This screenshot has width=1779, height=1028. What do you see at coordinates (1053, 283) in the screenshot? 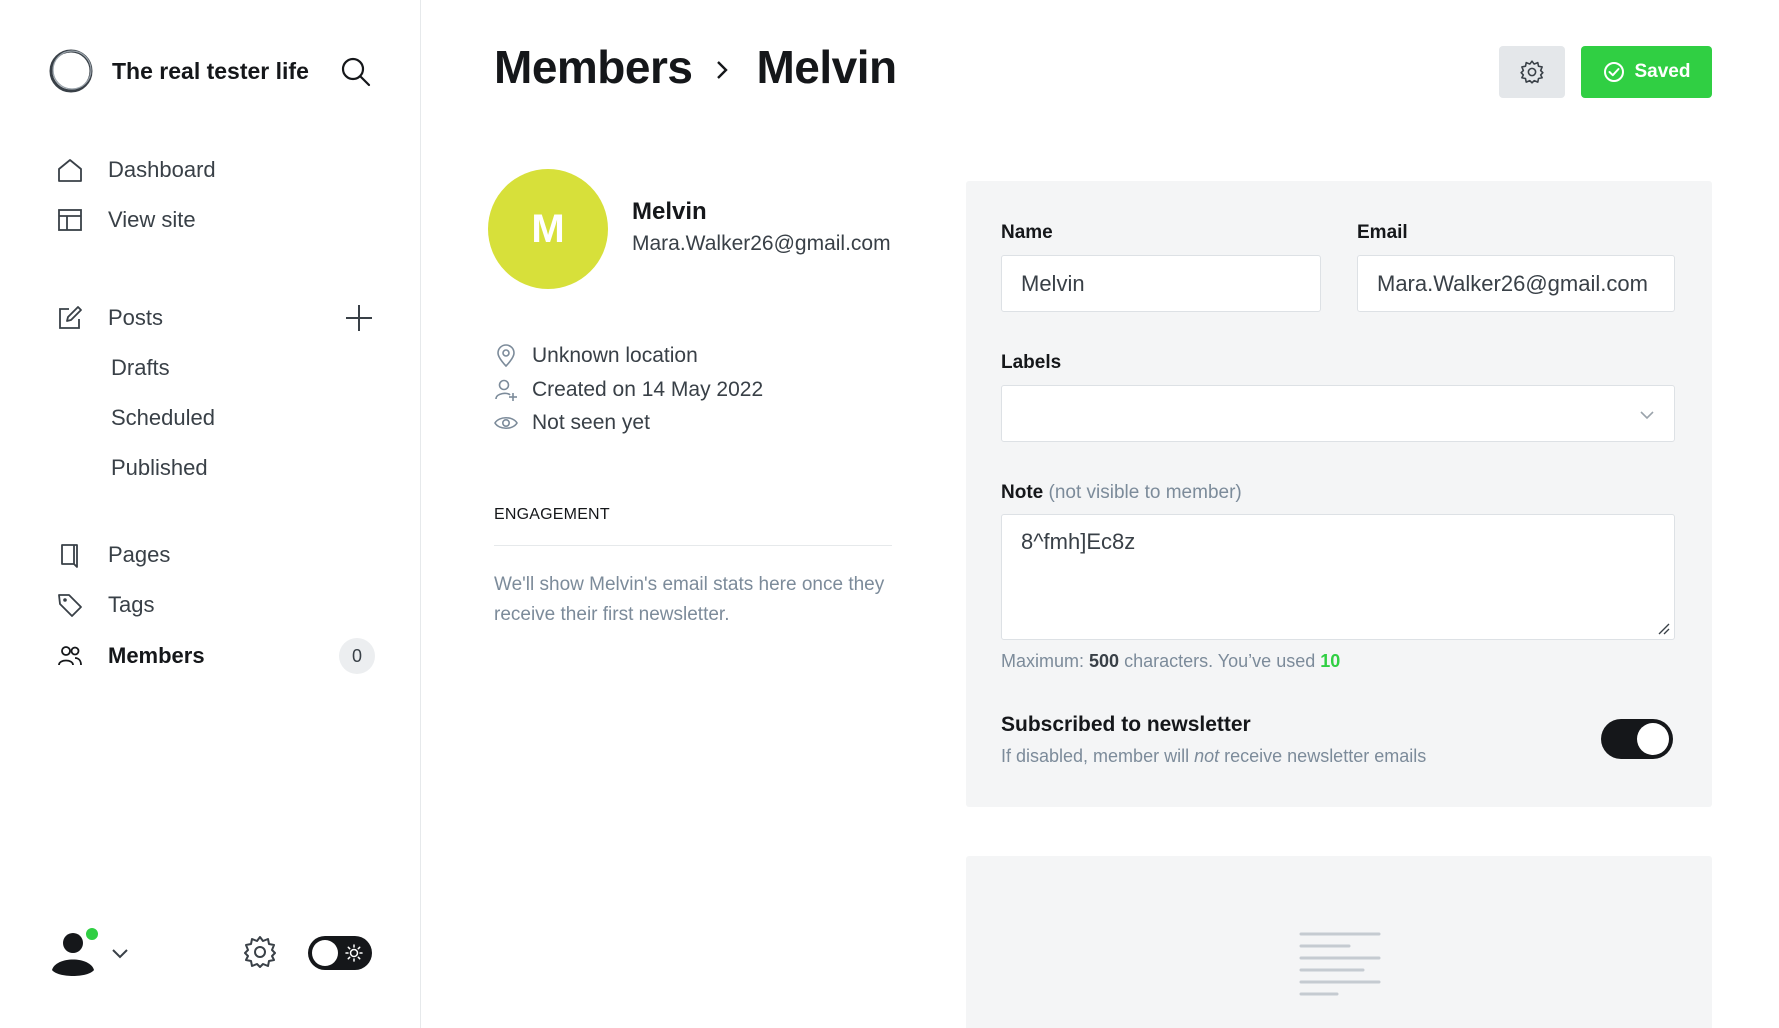
I see `name-field-value: Melvin` at bounding box center [1053, 283].